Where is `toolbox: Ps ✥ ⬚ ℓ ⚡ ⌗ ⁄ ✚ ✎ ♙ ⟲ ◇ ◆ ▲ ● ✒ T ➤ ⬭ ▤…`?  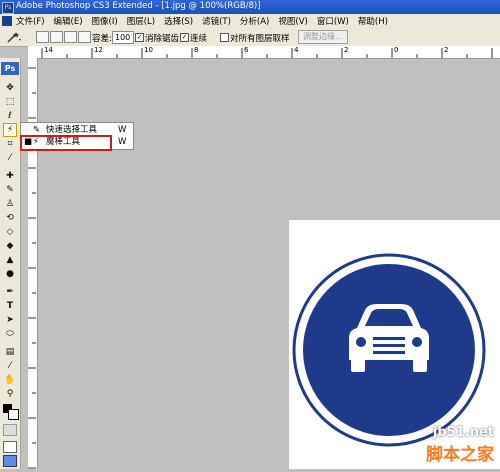
toolbox: Ps ✥ ⬚ ℓ ⚡ ⌗ ⁄ ✚ ✎ ♙ ⟲ ◇ ◆ ▲ ● ✒ T ➤ ⬭ ▤… is located at coordinates (10, 263).